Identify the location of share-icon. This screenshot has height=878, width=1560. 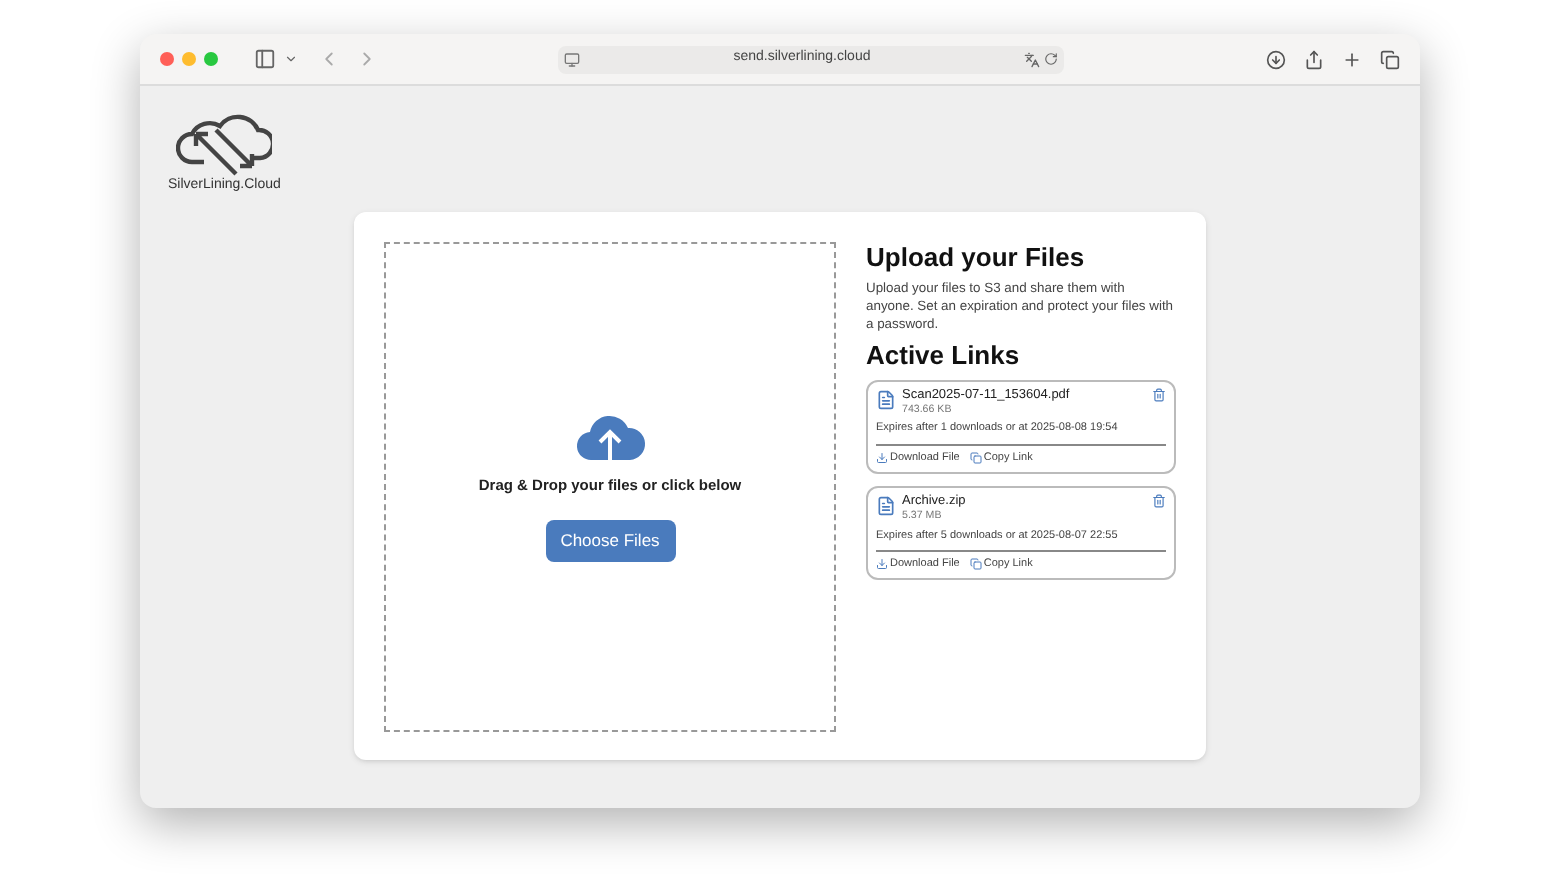
(1314, 59).